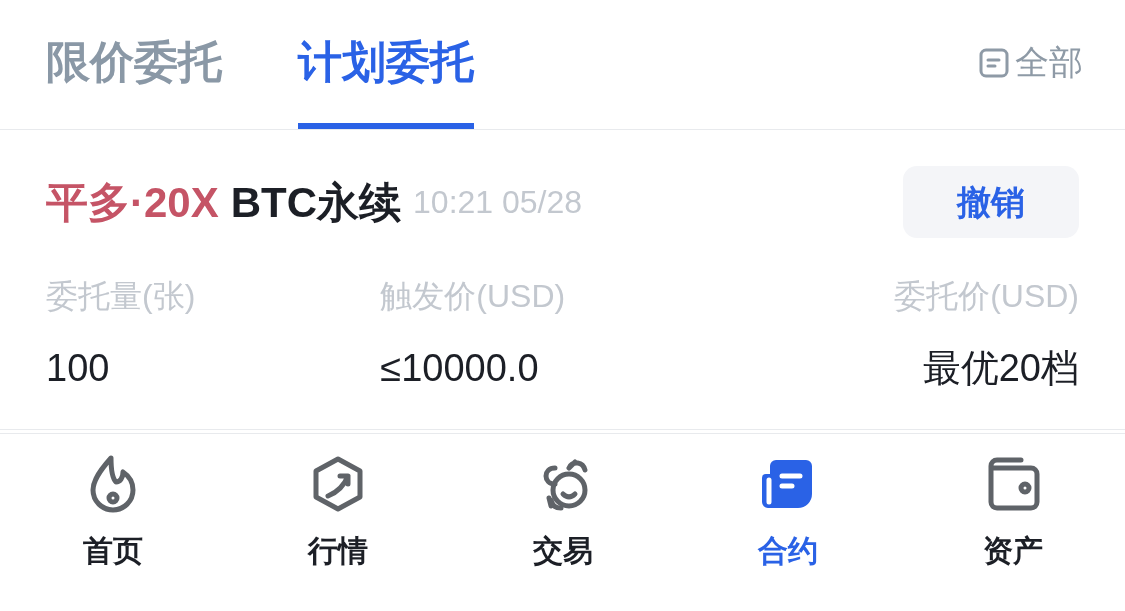  Describe the element at coordinates (986, 296) in the screenshot. I see `field-label: 委托价(USD)` at that location.